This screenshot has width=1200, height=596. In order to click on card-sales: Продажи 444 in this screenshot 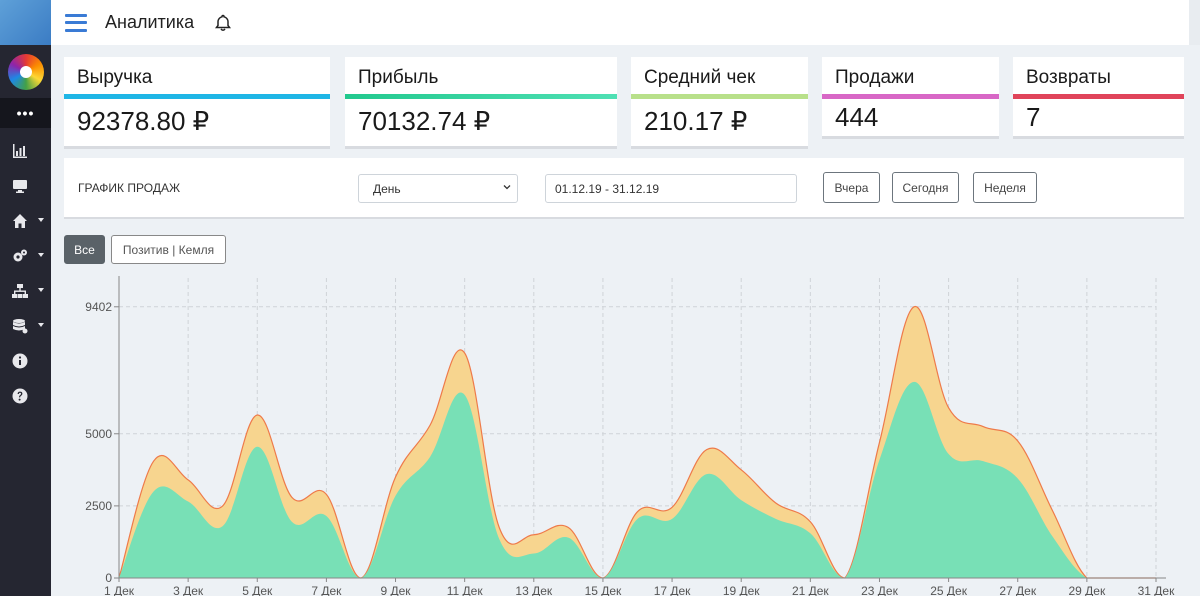, I will do `click(910, 96)`.